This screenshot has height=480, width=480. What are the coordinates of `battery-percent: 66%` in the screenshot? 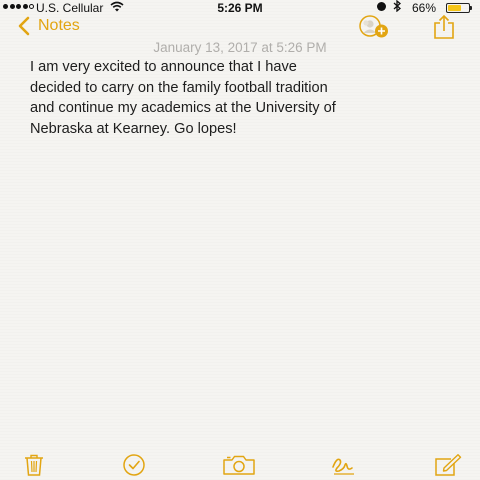 It's located at (424, 8).